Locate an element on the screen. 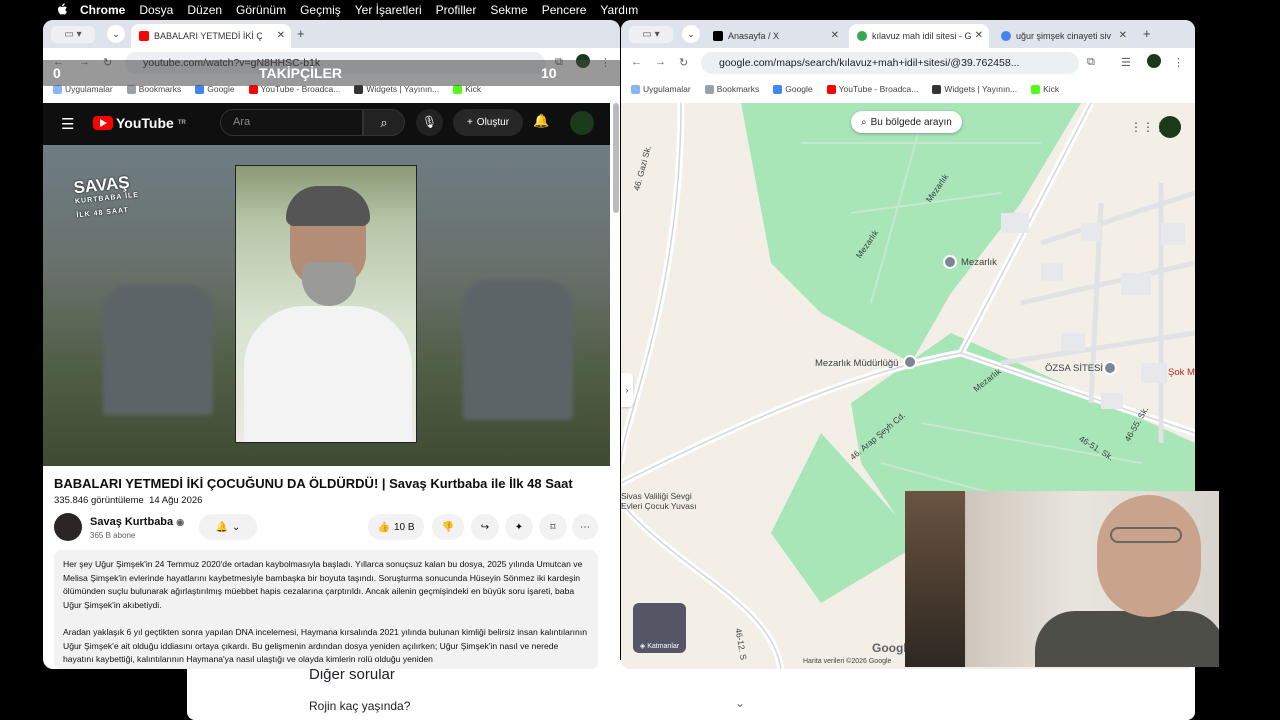 This screenshot has width=1280, height=720. save-button: ⌑ is located at coordinates (553, 527).